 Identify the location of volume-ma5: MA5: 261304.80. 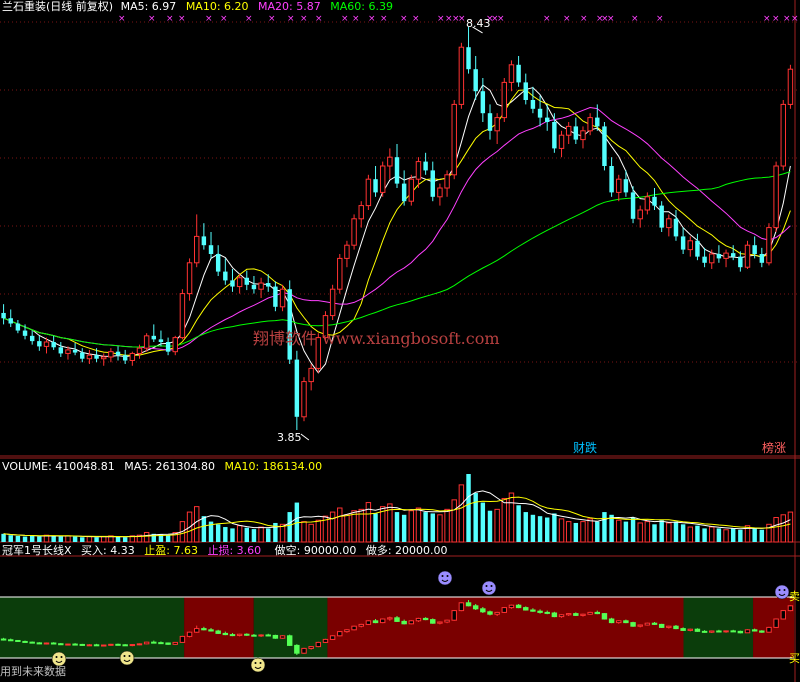
(169, 466).